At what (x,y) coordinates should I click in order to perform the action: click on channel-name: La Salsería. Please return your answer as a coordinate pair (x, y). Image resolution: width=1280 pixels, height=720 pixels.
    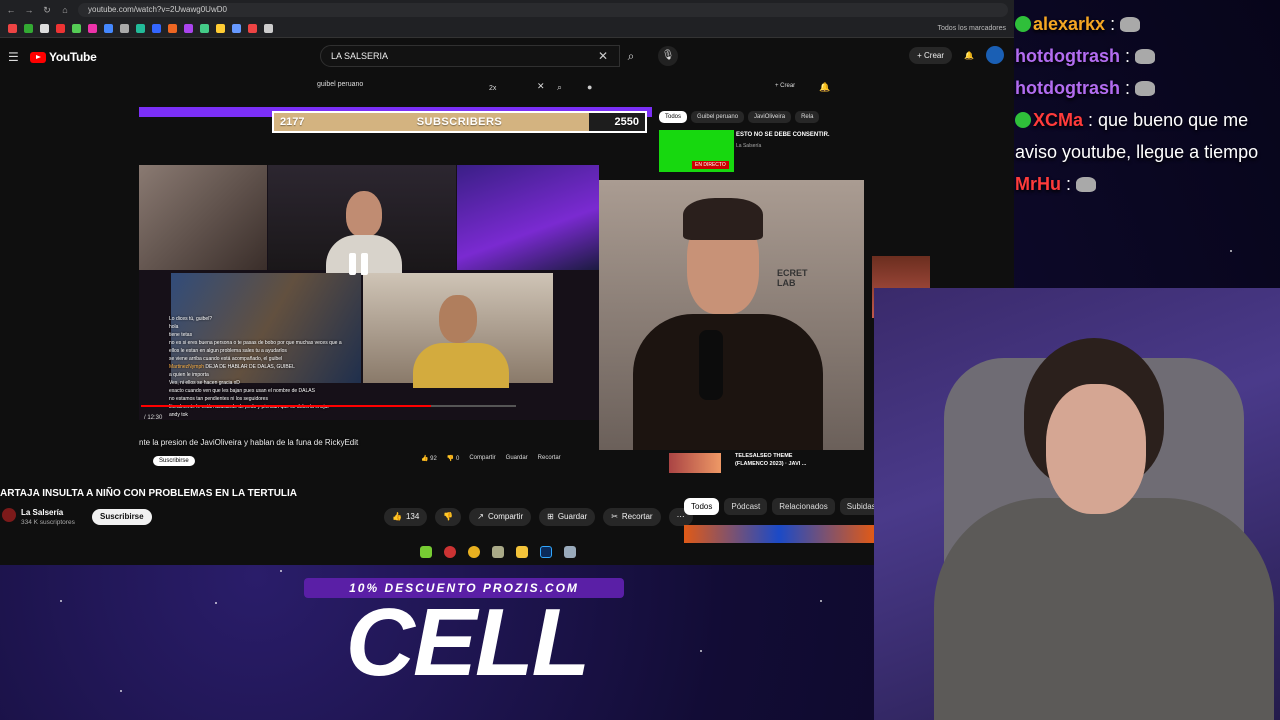
    Looking at the image, I should click on (42, 512).